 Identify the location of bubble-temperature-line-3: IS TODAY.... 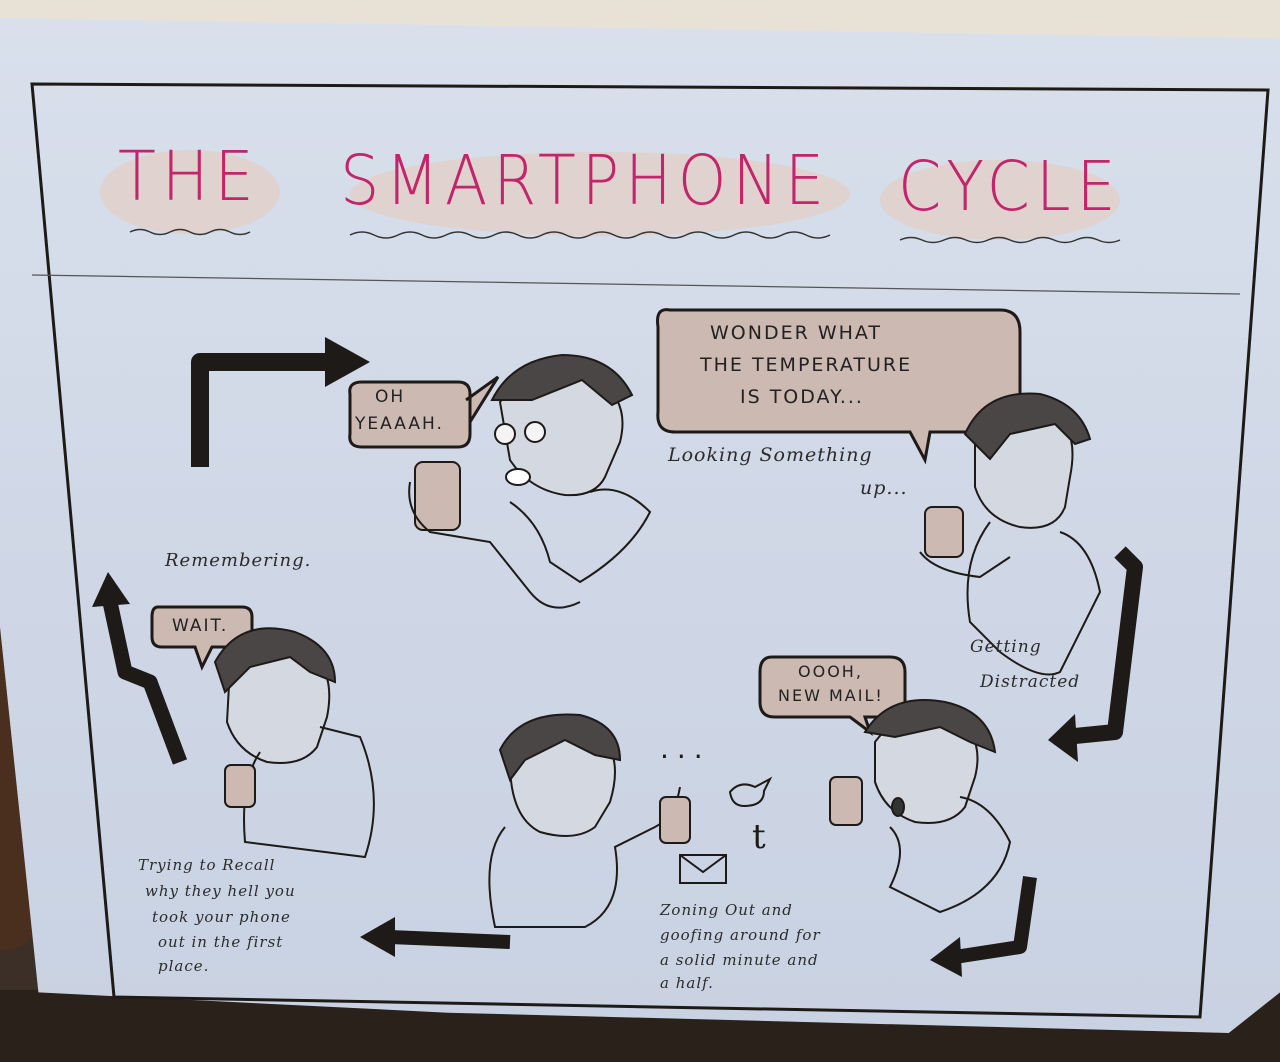
(802, 397).